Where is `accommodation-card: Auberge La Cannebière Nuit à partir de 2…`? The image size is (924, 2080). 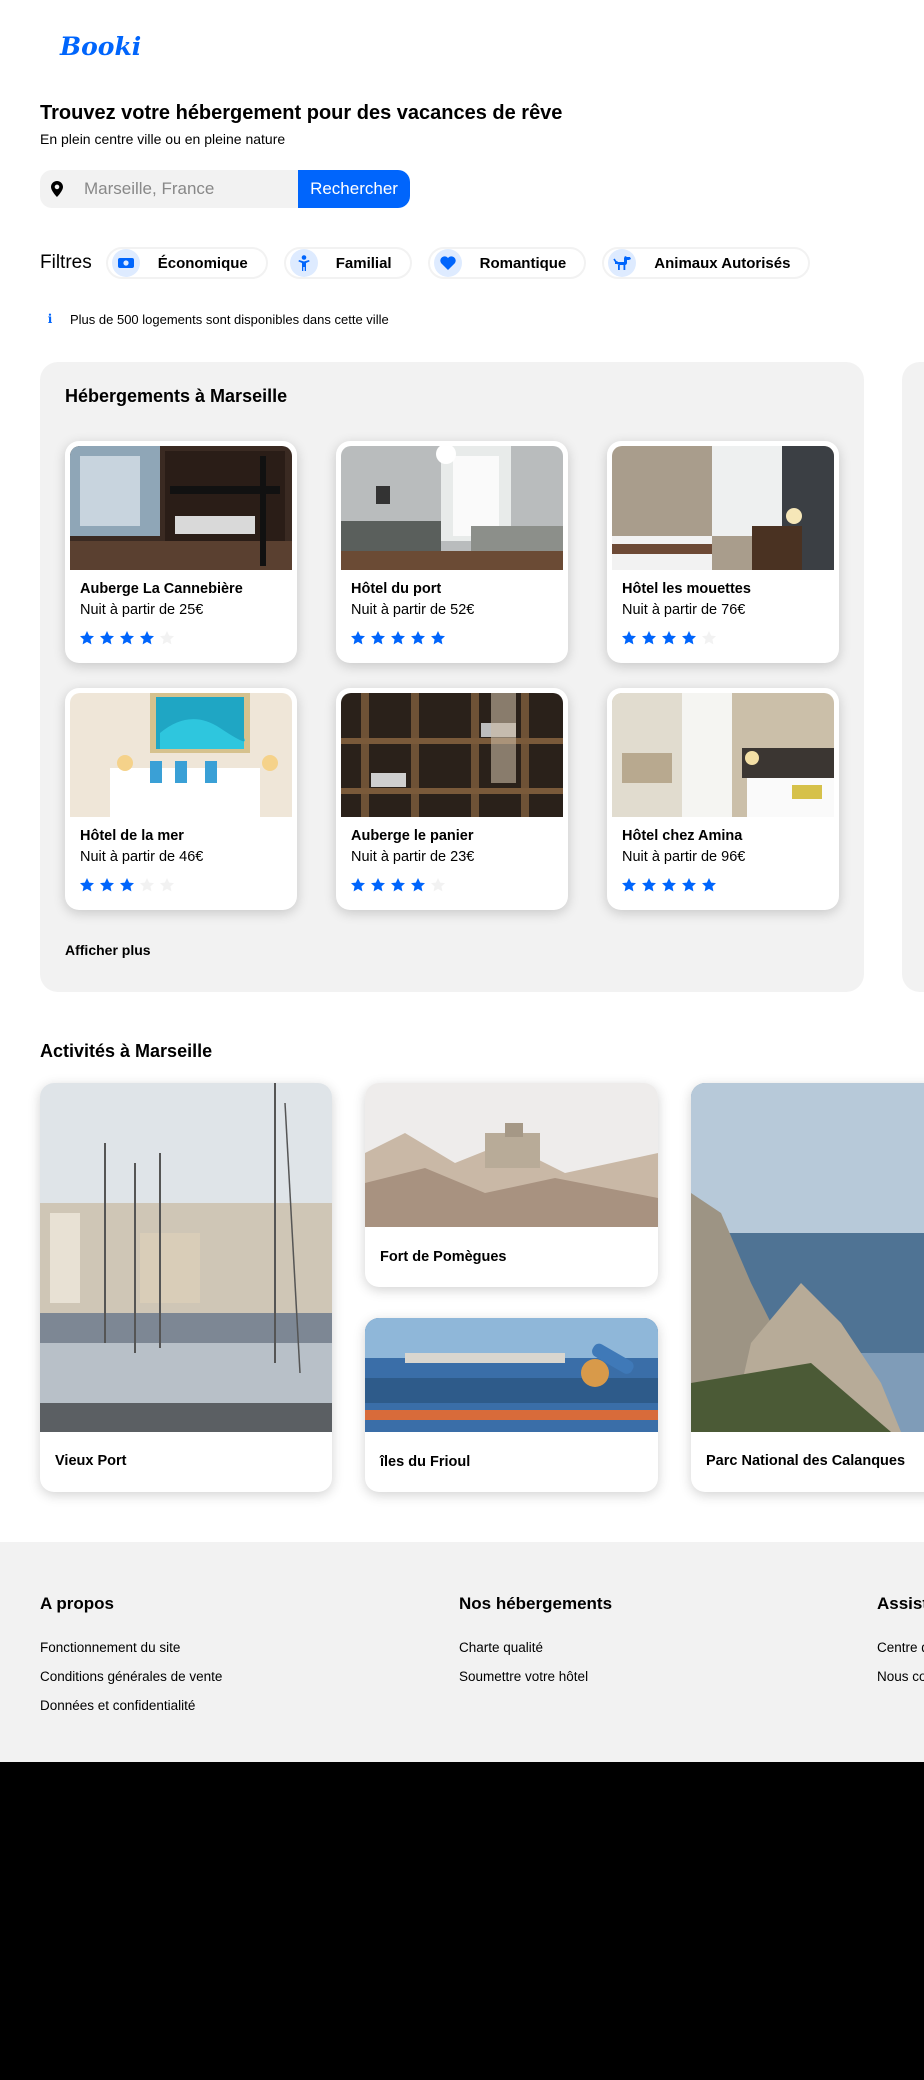 accommodation-card: Auberge La Cannebière Nuit à partir de 2… is located at coordinates (181, 552).